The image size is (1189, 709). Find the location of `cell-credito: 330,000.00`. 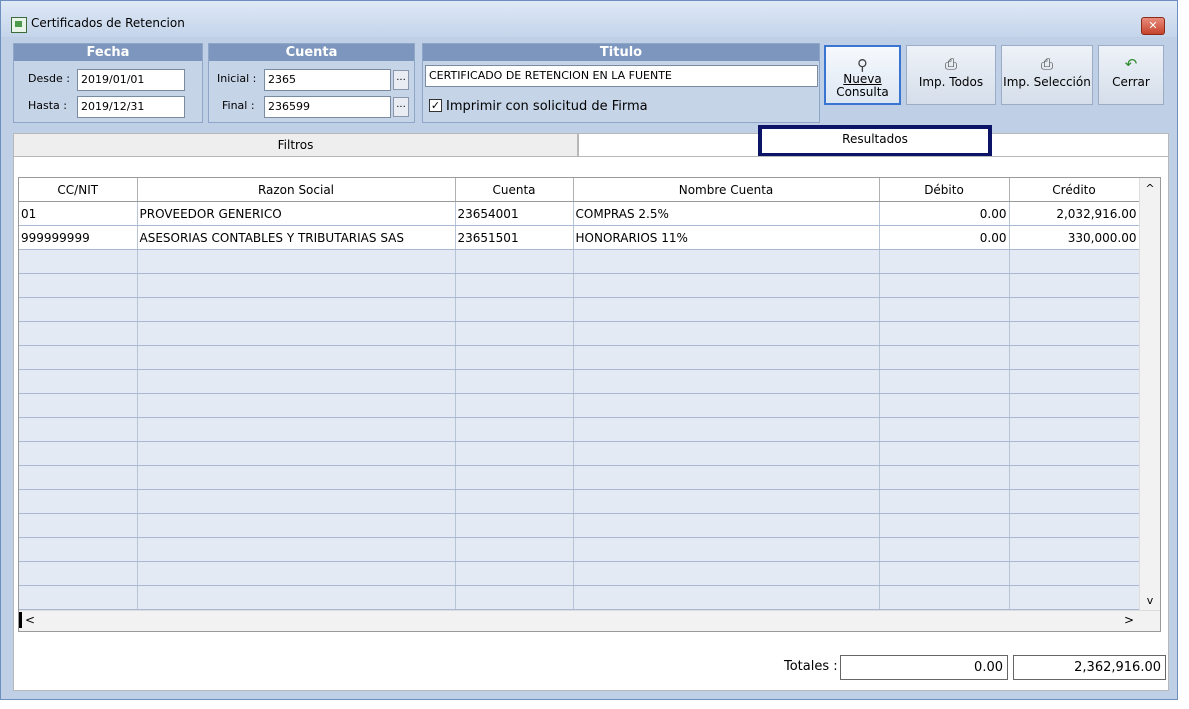

cell-credito: 330,000.00 is located at coordinates (1074, 237).